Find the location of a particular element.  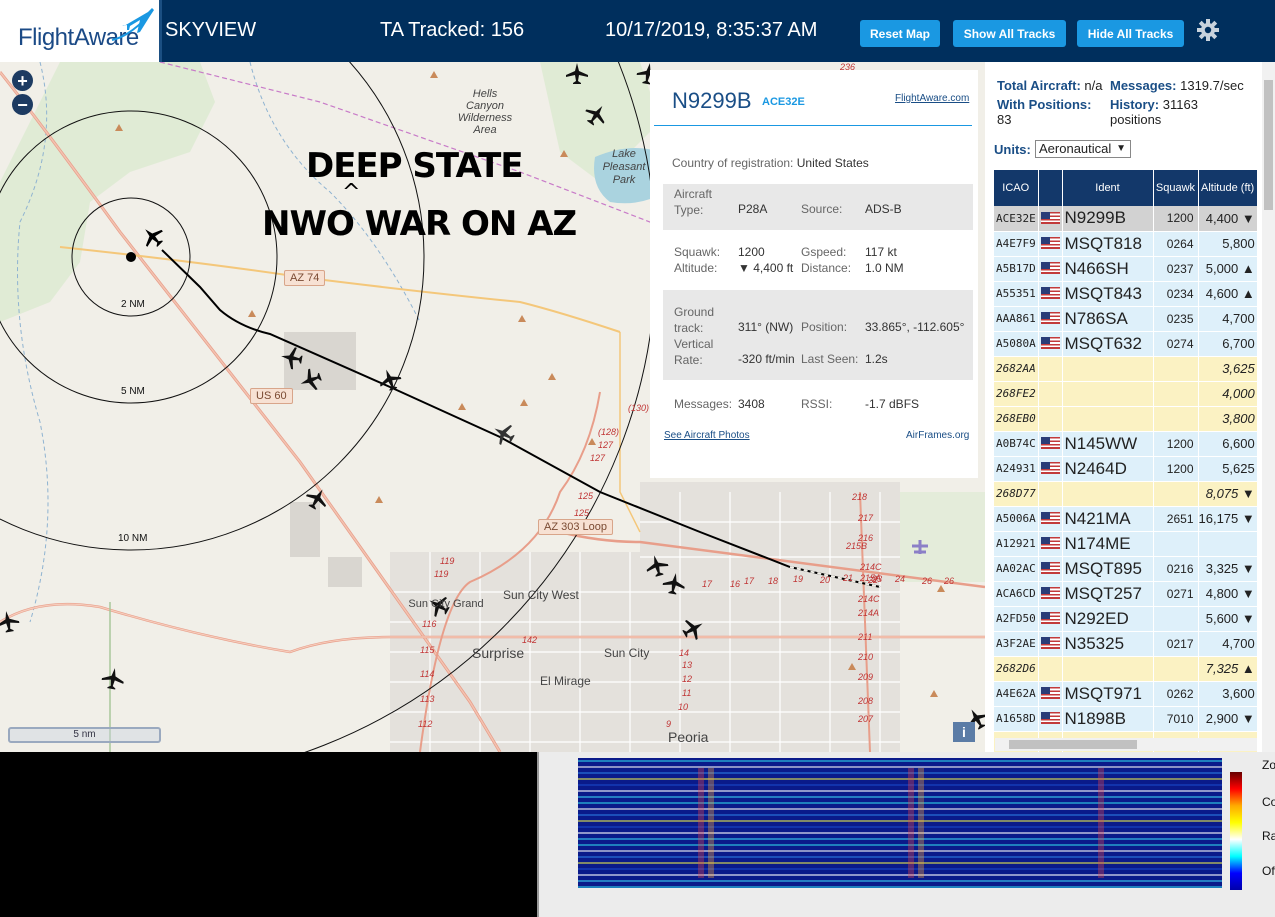

sidebar-vertical-scrollbar is located at coordinates (1268, 407).